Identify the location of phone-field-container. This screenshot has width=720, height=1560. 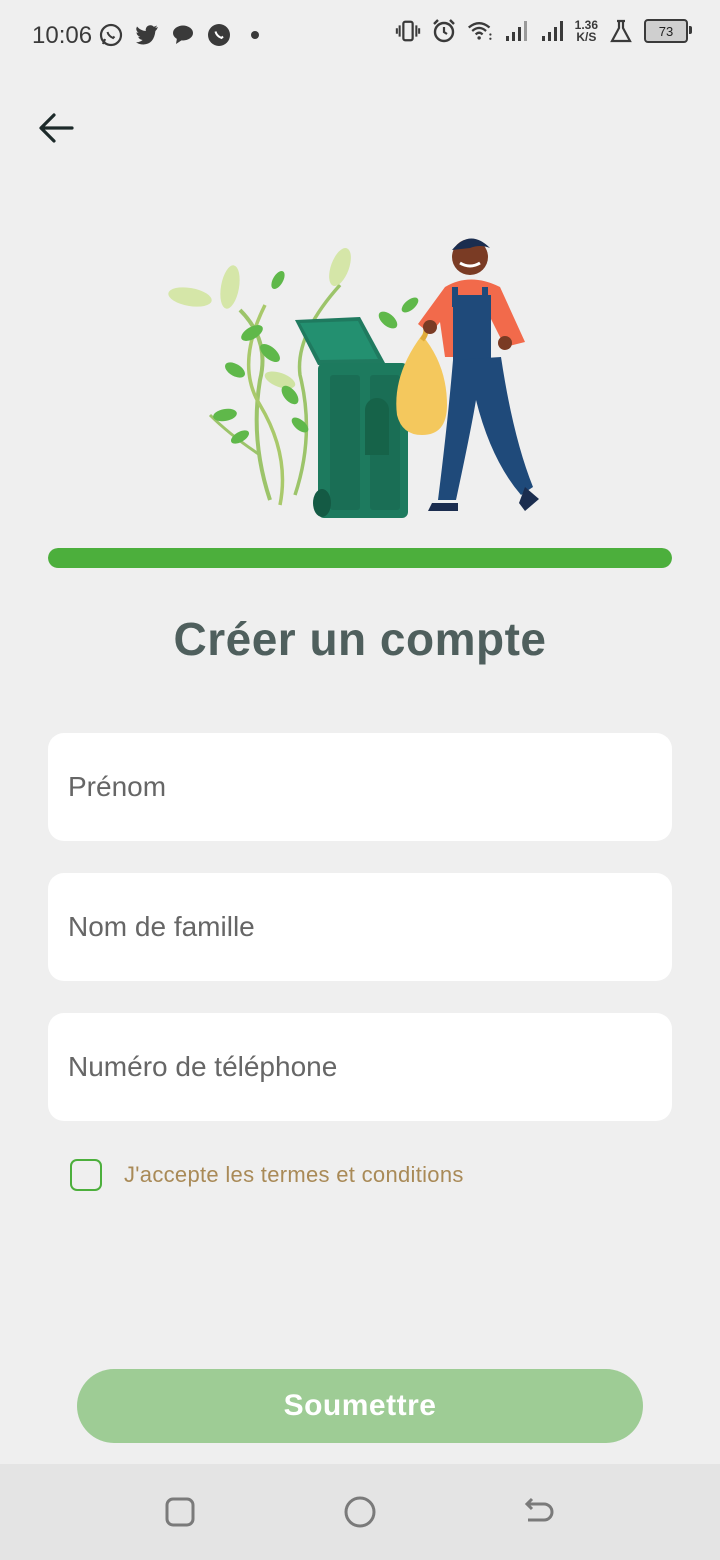
(360, 1067).